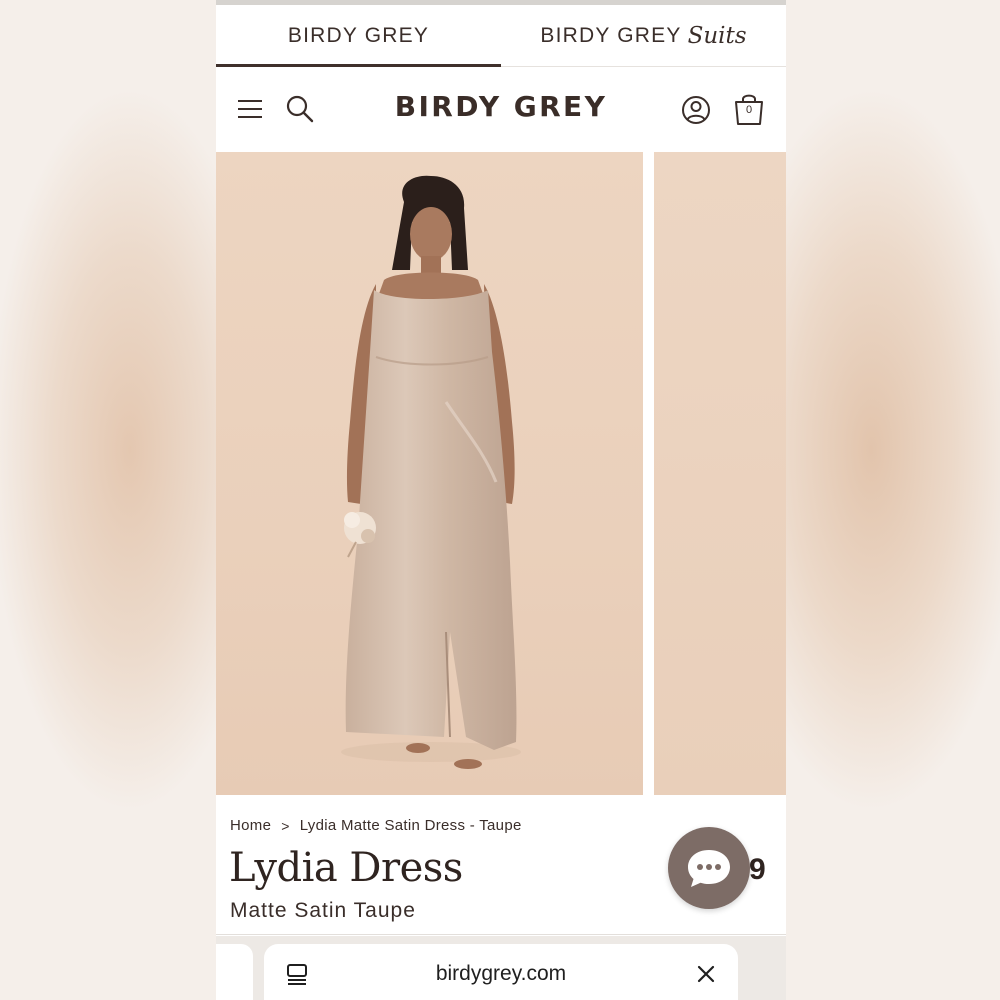 The height and width of the screenshot is (1000, 1000). I want to click on breadcrumb-home: Home, so click(250, 825).